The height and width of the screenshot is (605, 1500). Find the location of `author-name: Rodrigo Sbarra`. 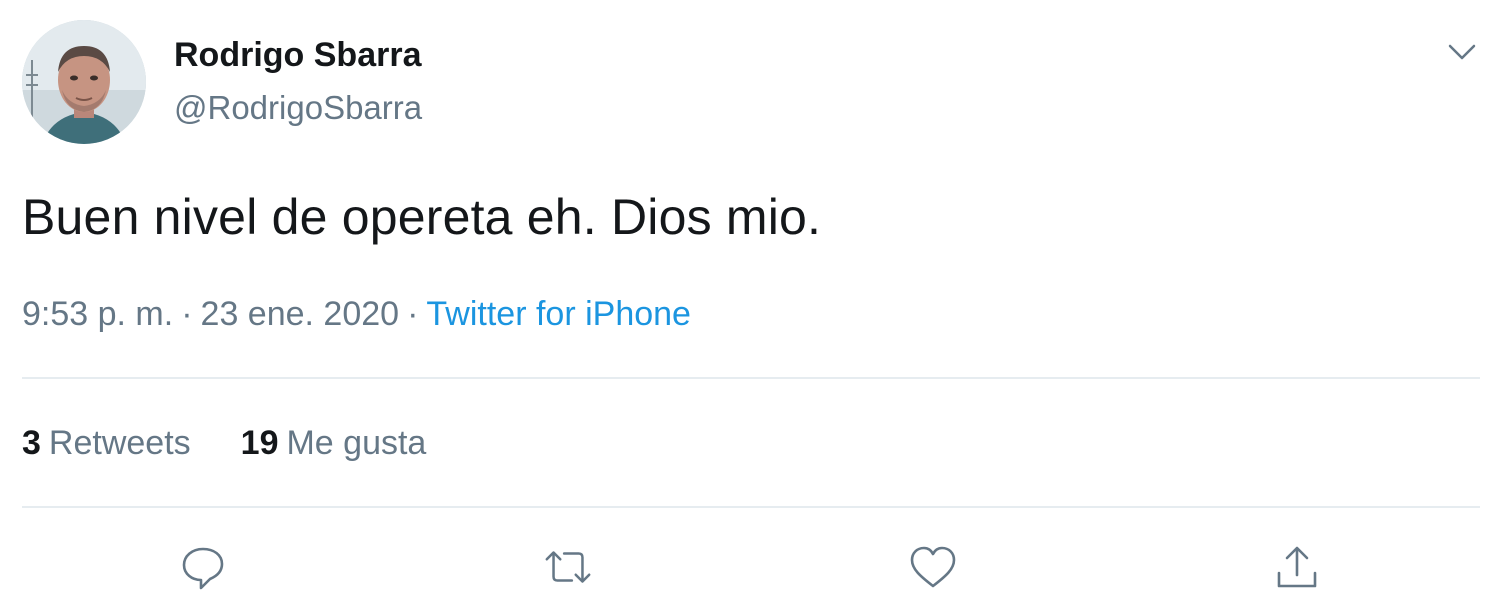

author-name: Rodrigo Sbarra is located at coordinates (297, 55).